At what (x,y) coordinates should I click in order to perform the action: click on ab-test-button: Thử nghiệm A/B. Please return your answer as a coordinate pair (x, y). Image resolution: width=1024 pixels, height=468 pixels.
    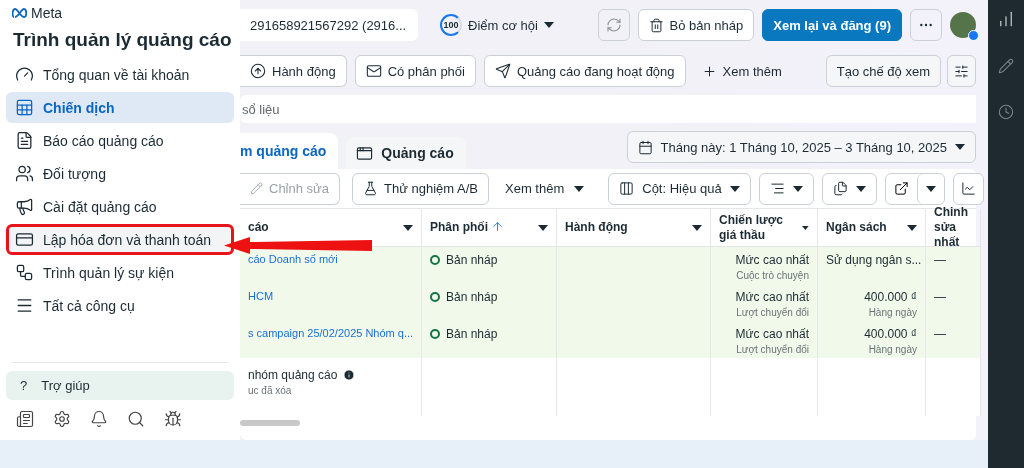
    Looking at the image, I should click on (420, 188).